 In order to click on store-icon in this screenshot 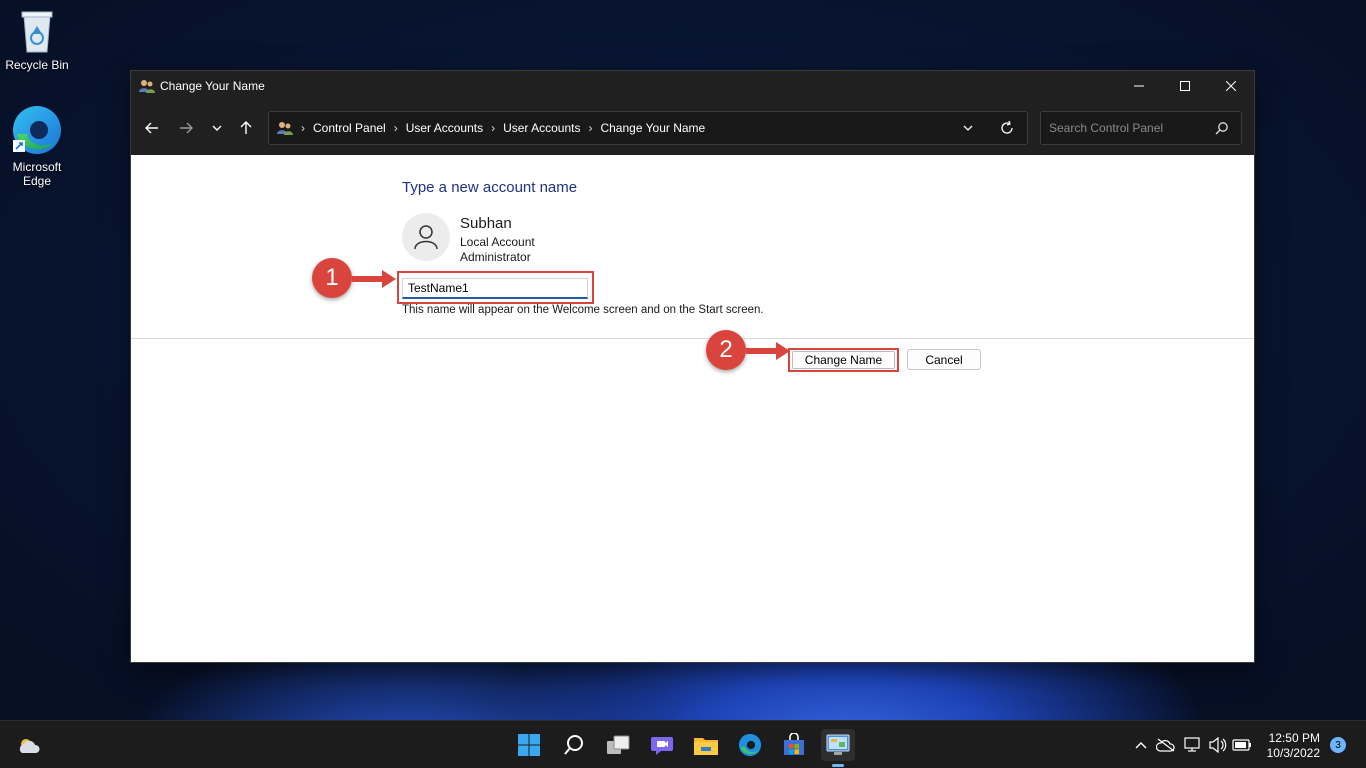, I will do `click(794, 744)`.